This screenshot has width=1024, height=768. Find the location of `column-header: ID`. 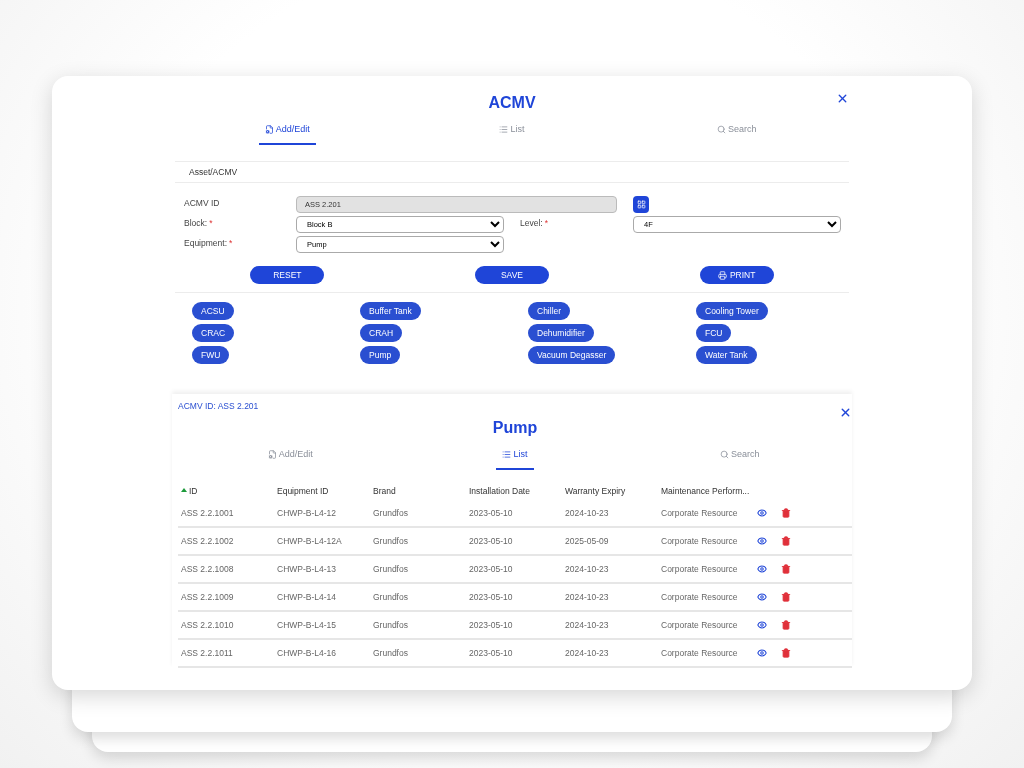

column-header: ID is located at coordinates (226, 491).